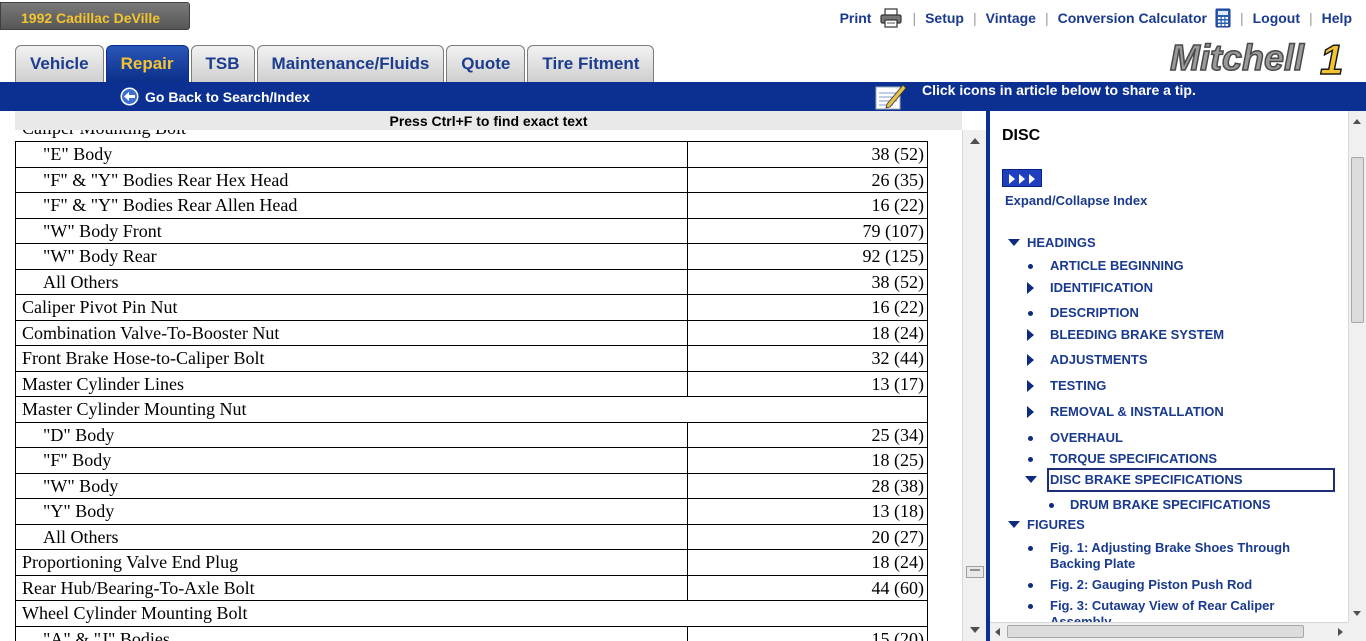 This screenshot has height=641, width=1366. I want to click on scroll-right-icon, so click(1340, 632).